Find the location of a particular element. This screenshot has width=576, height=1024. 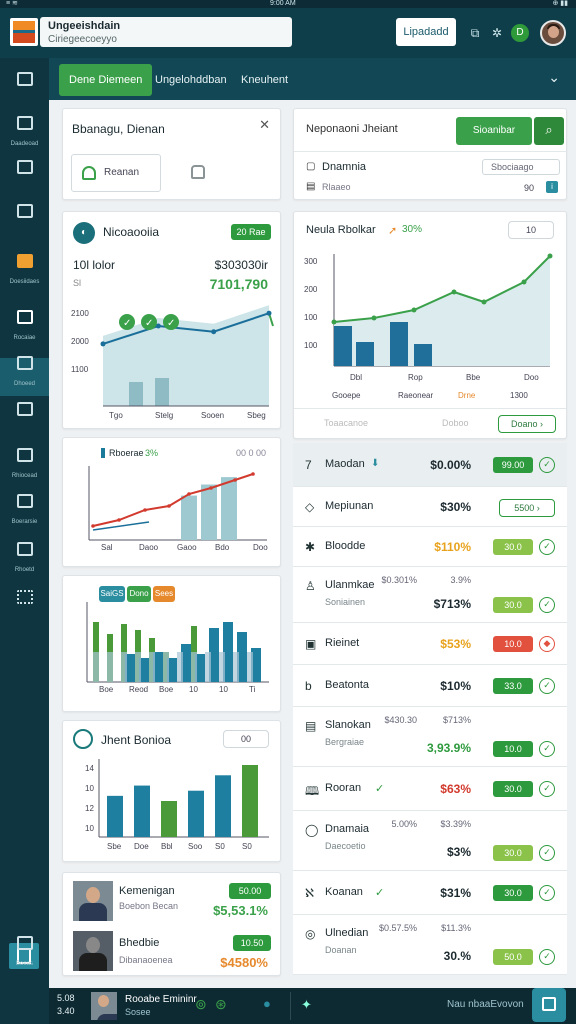

chart-card-4: Jhent Bonioa 00 14 10 12 10 Sbe Doe Bbl Soo S0 S0 is located at coordinates (171, 791).